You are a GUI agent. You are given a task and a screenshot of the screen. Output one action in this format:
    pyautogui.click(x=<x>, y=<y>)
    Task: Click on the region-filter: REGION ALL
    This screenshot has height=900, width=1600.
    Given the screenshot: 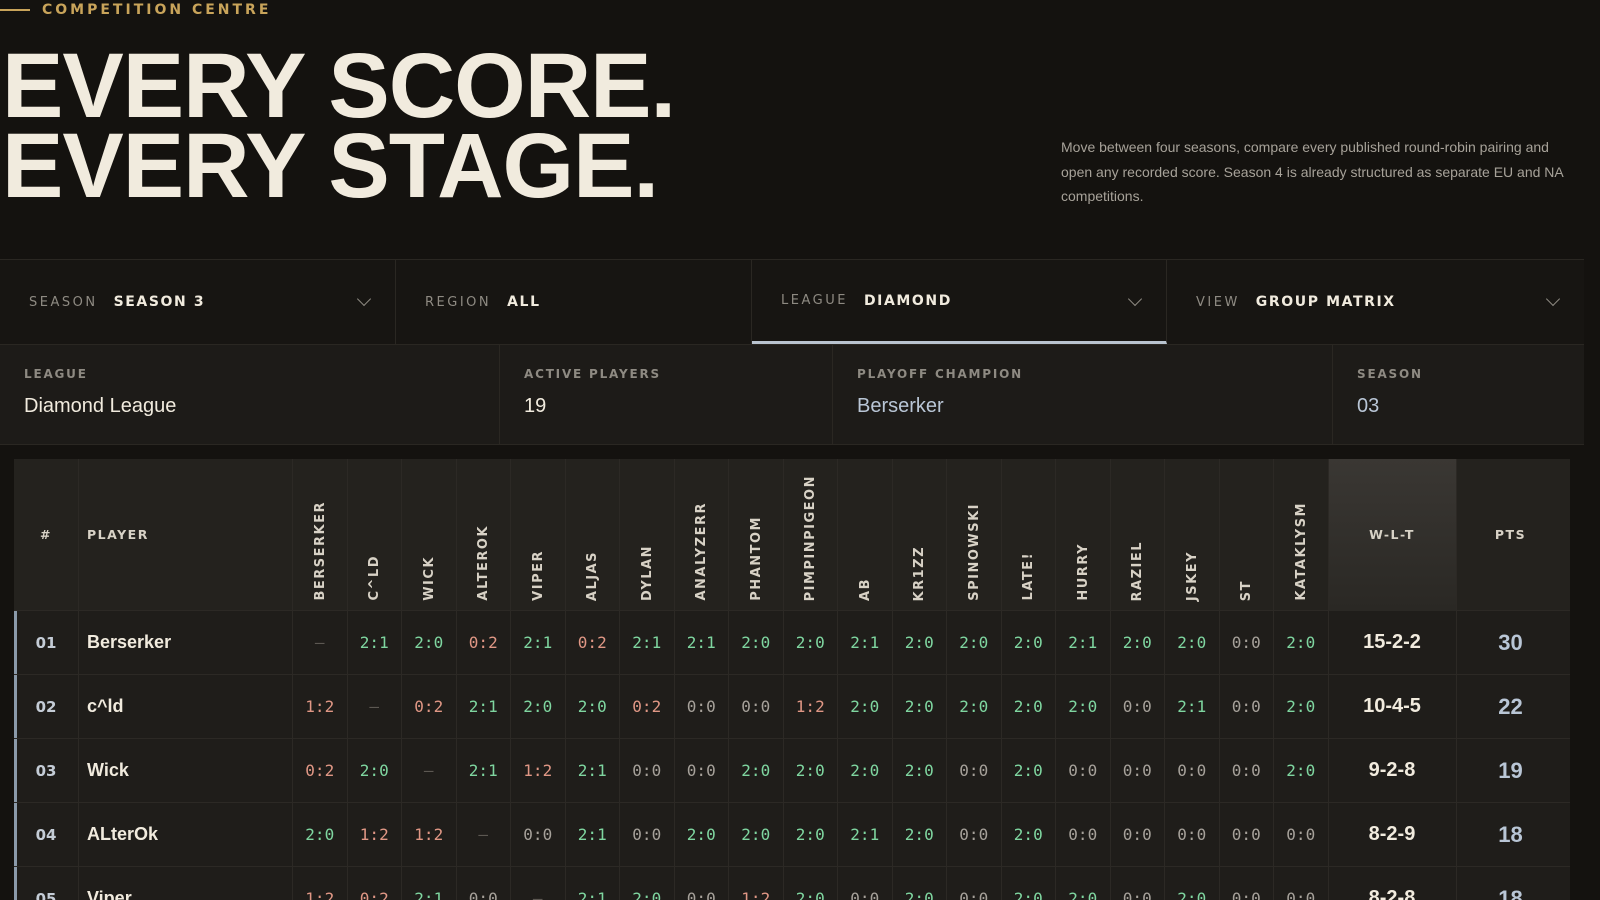 What is the action you would take?
    pyautogui.click(x=574, y=302)
    